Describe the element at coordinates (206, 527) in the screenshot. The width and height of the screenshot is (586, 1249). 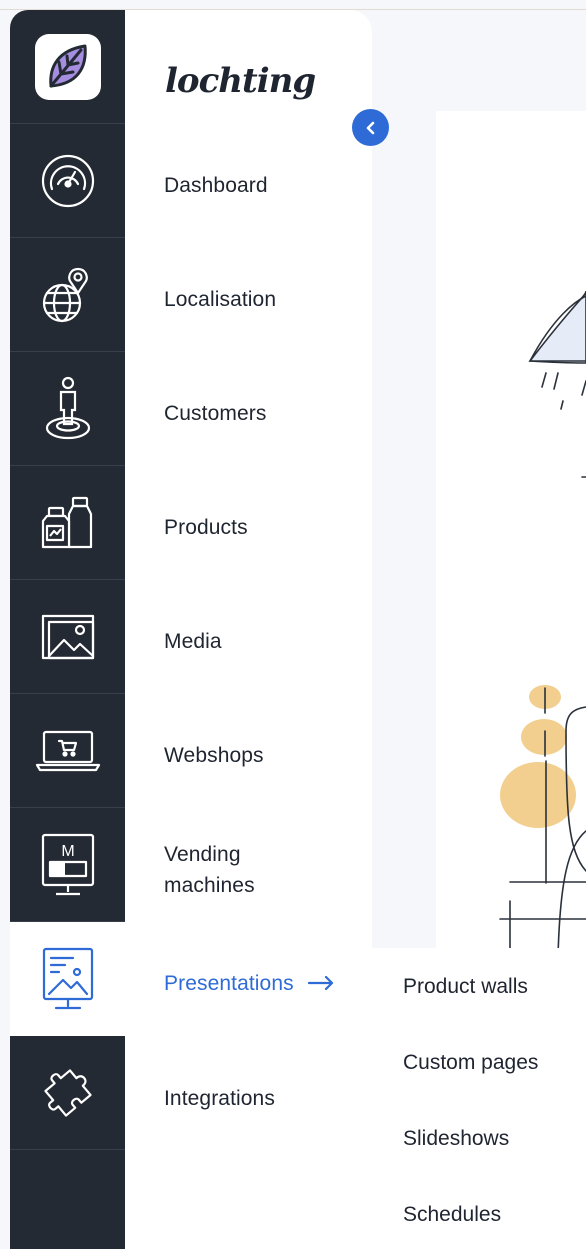
I see `menu-item-products: Products` at that location.